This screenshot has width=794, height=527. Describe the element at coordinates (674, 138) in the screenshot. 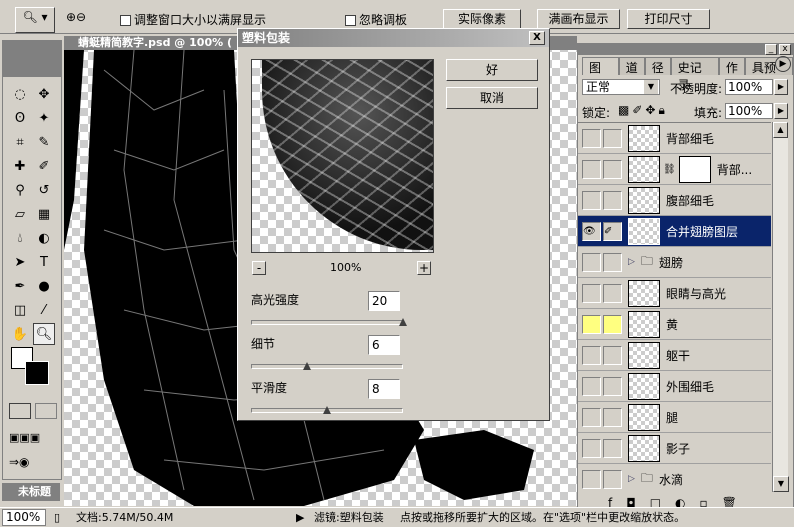

I see `layer-row: 背部细毛` at that location.